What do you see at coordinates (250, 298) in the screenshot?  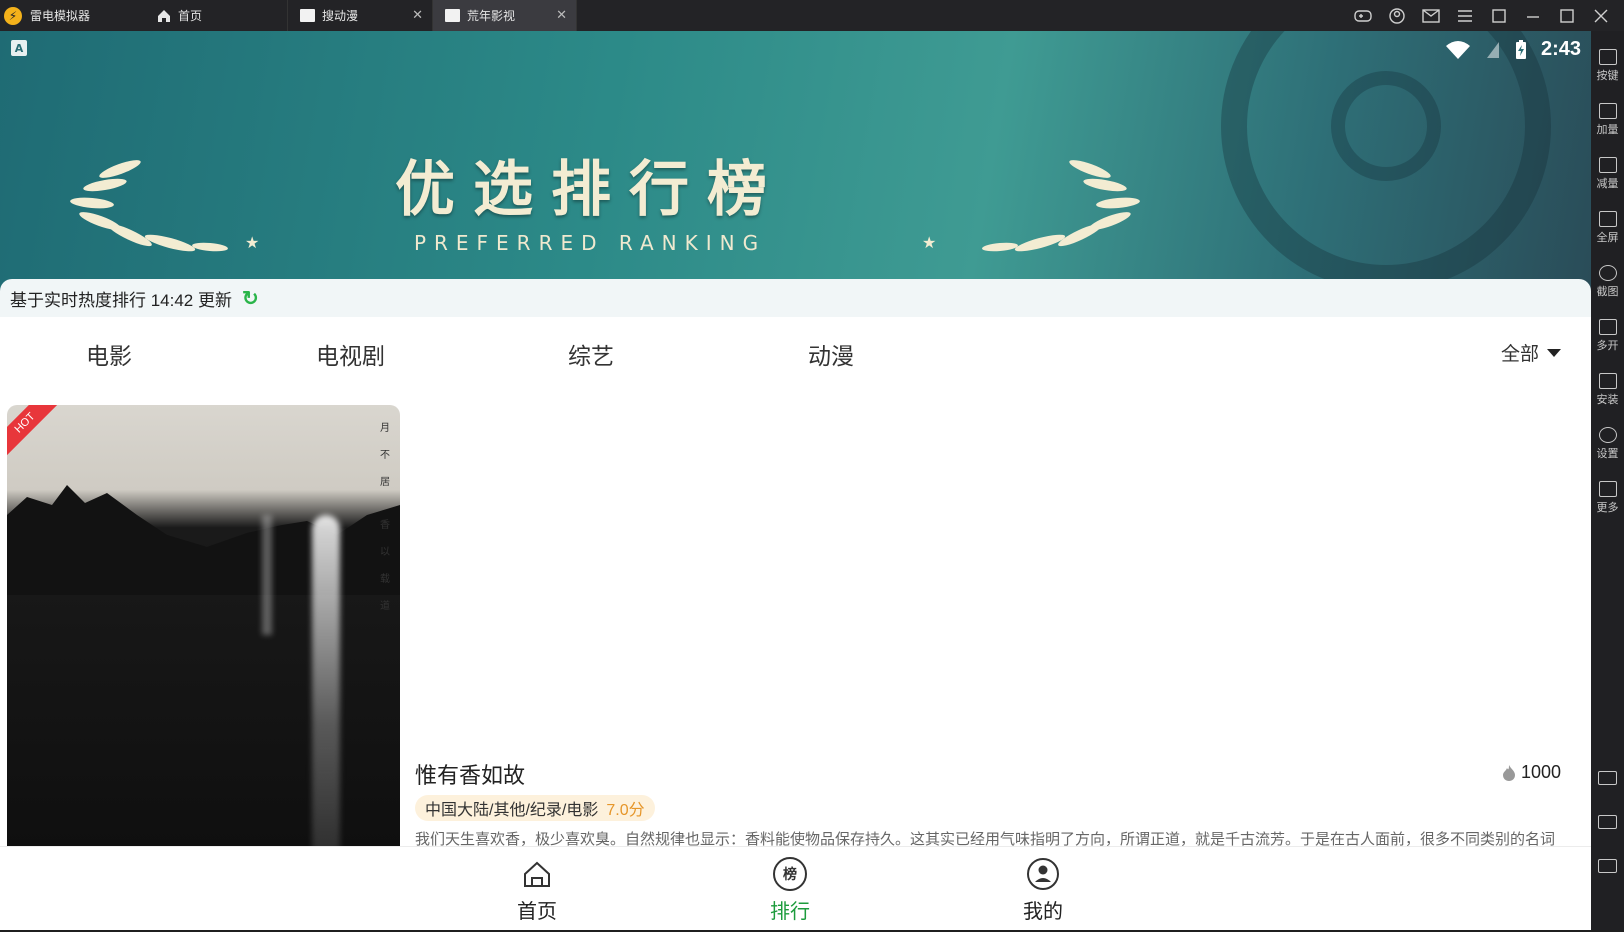 I see `refresh-icon: ↻` at bounding box center [250, 298].